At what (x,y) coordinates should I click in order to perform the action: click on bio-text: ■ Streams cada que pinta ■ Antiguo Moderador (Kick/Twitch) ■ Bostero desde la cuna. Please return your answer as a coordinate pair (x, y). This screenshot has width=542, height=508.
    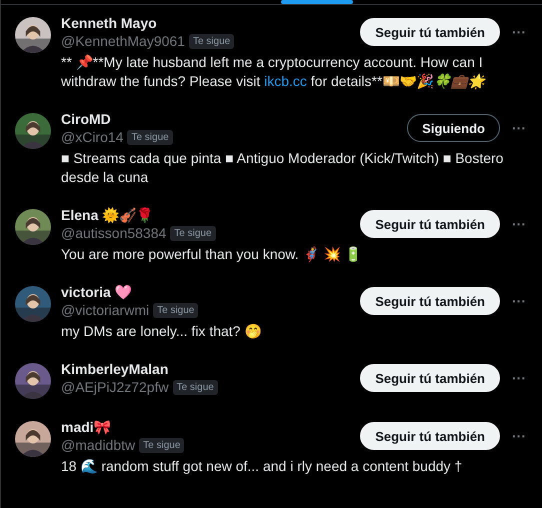
    Looking at the image, I should click on (282, 168).